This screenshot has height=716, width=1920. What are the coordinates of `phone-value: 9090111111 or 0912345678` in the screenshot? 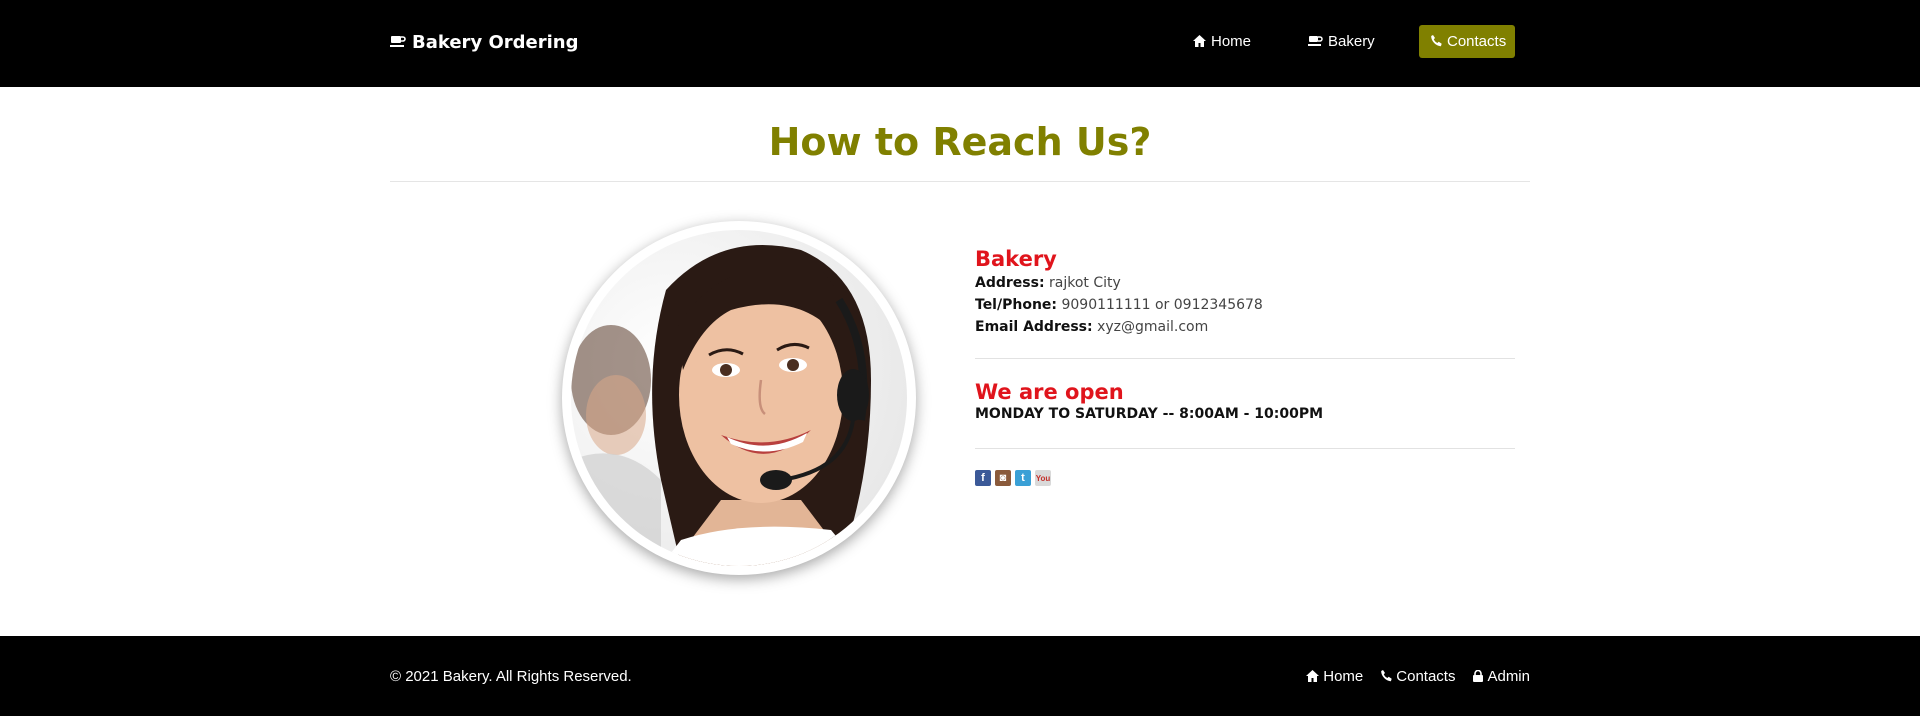 It's located at (1162, 305).